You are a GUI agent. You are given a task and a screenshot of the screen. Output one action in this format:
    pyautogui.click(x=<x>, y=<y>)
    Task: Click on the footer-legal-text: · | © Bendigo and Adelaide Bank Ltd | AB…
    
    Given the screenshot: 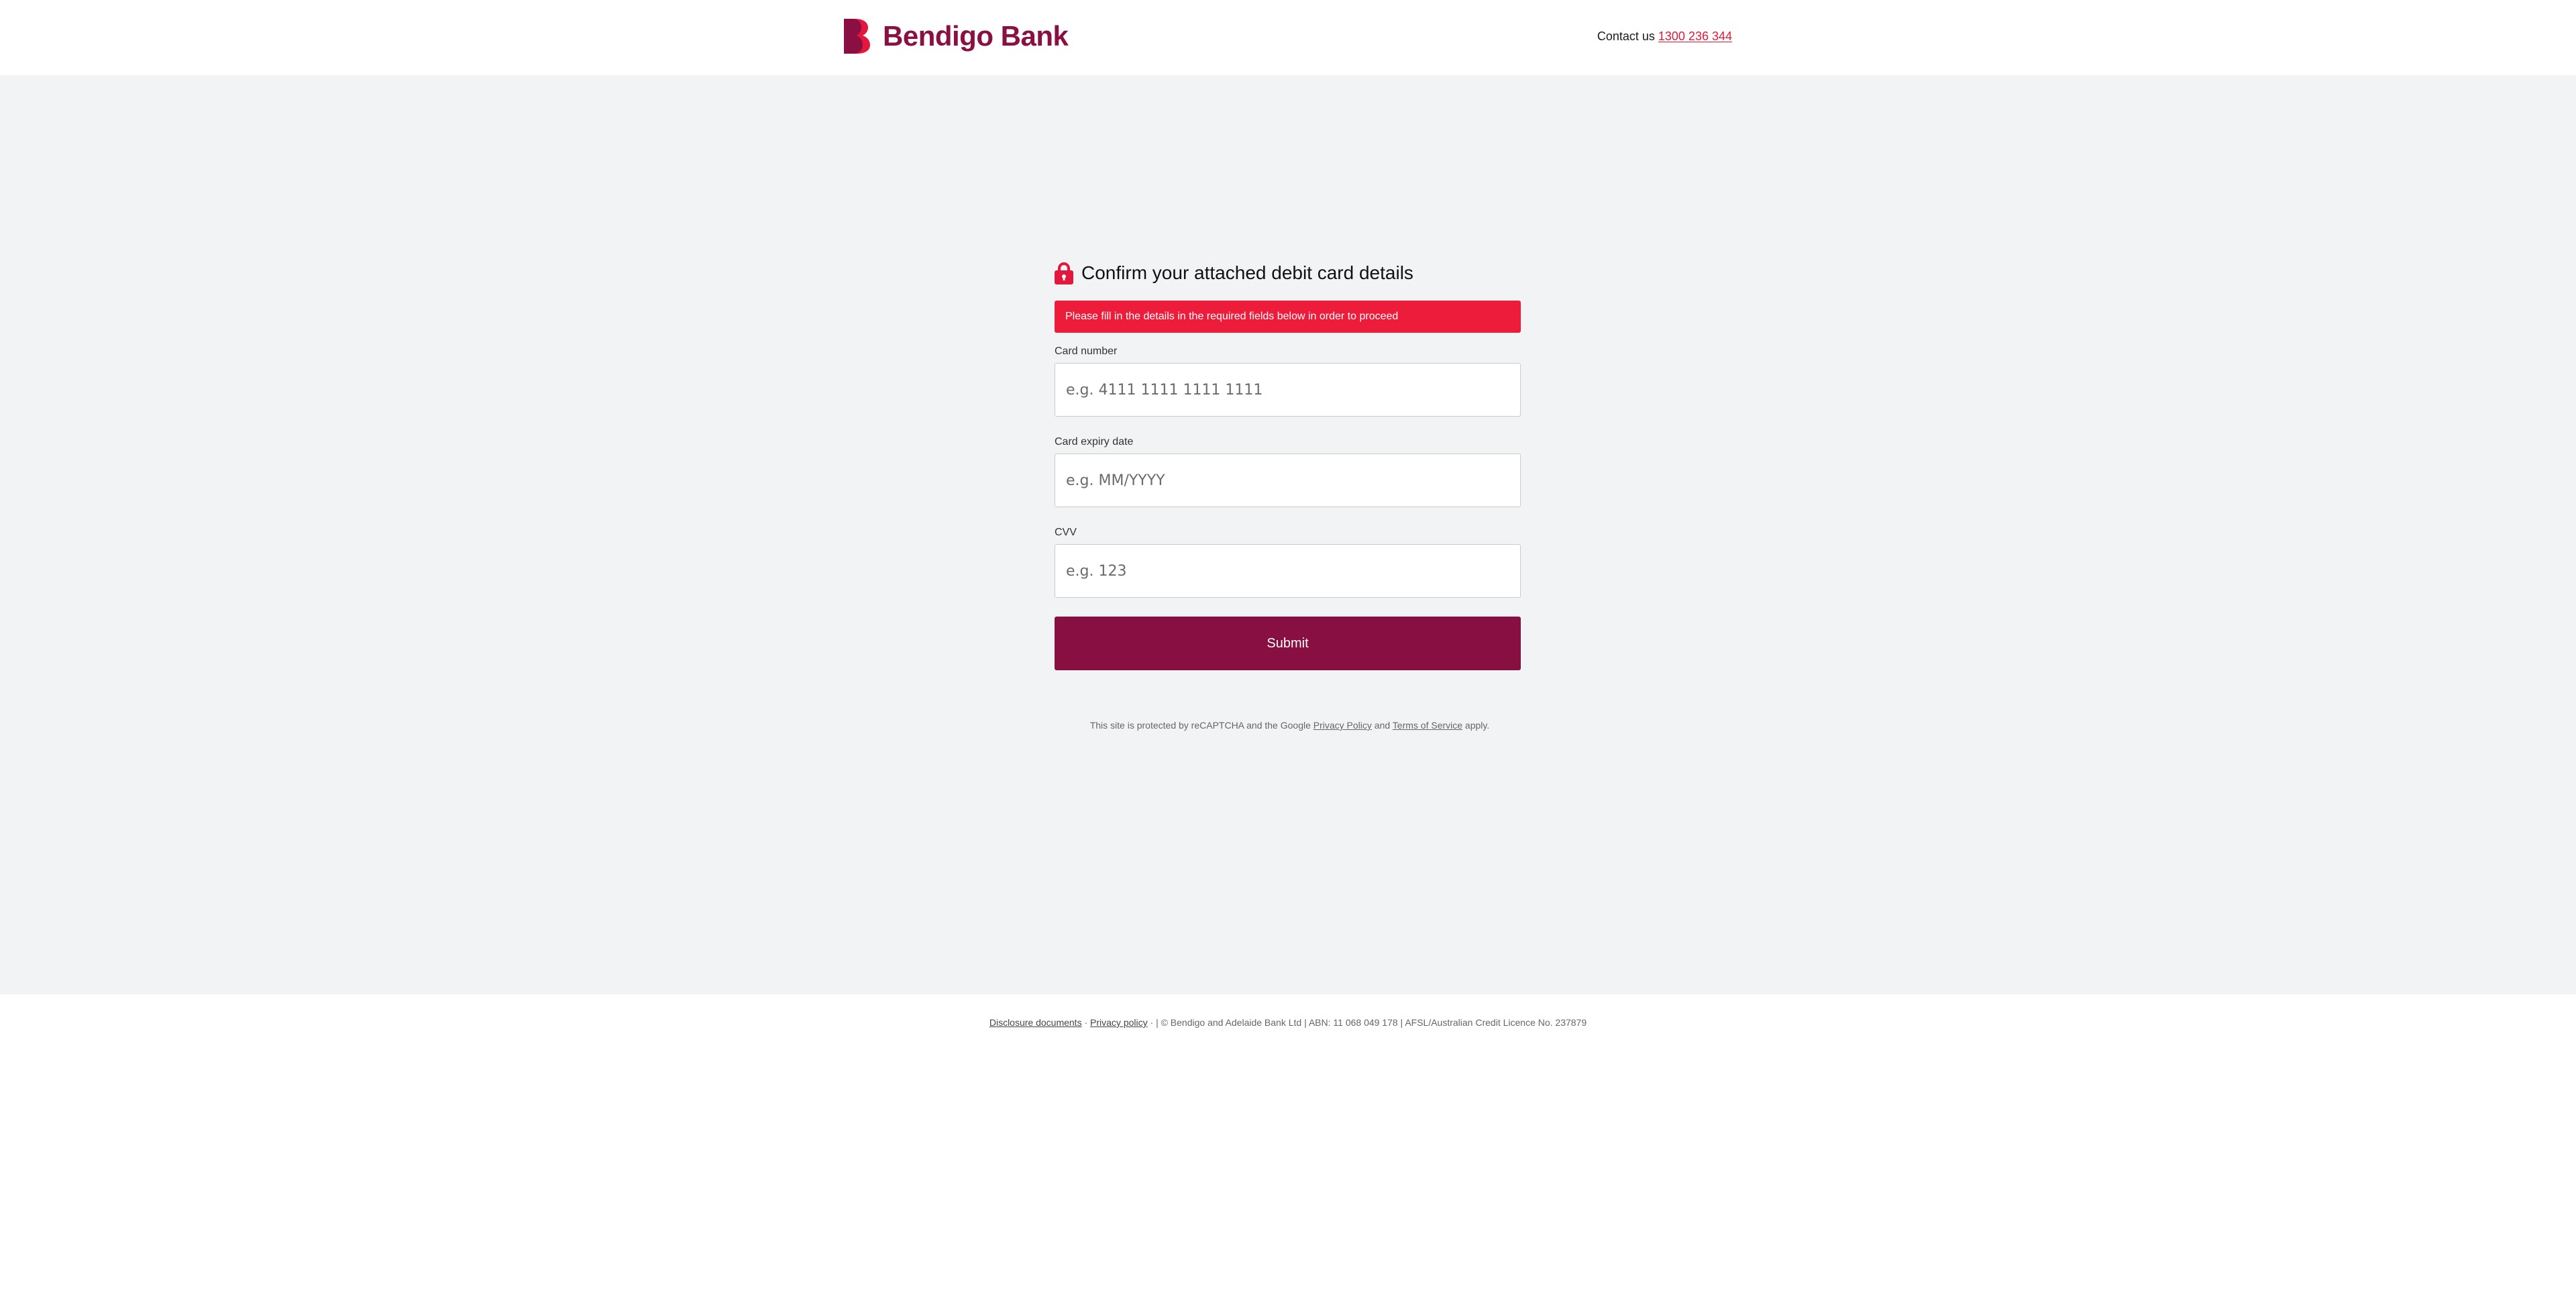 What is the action you would take?
    pyautogui.click(x=1367, y=1022)
    